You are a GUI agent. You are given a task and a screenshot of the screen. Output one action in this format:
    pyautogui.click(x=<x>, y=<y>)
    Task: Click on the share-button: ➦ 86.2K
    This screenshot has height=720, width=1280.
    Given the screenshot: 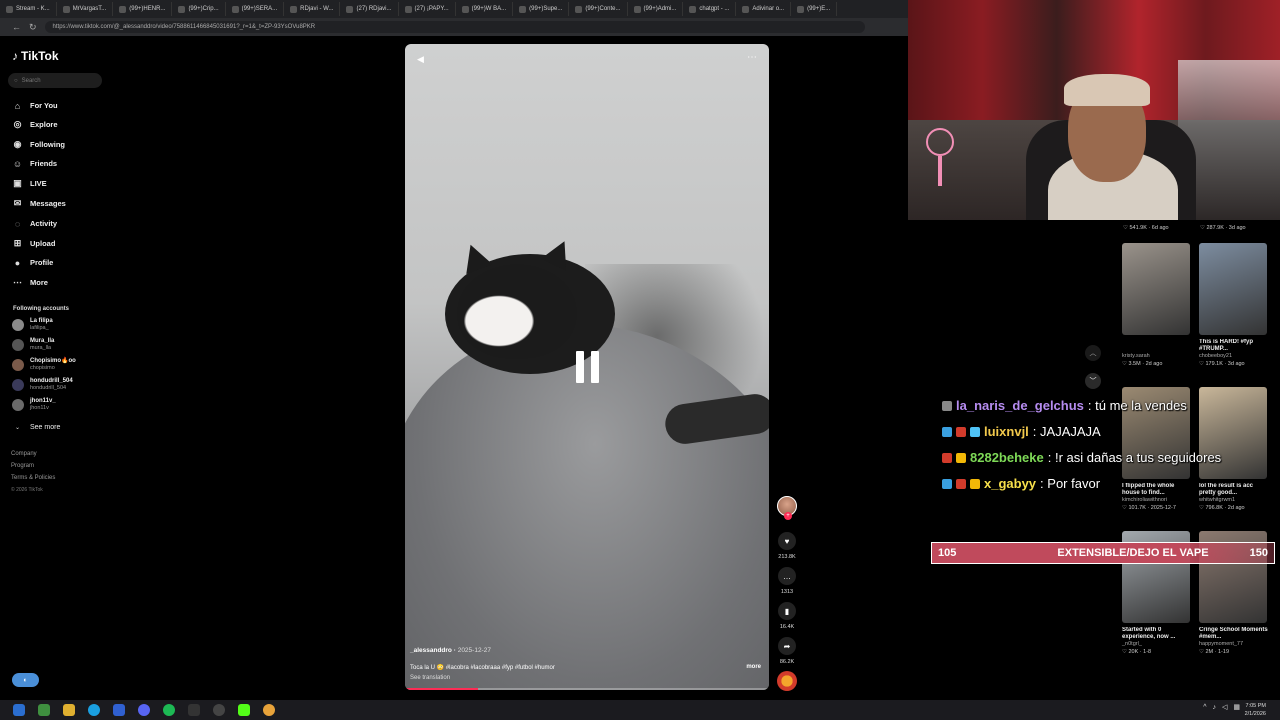 What is the action you would take?
    pyautogui.click(x=787, y=651)
    